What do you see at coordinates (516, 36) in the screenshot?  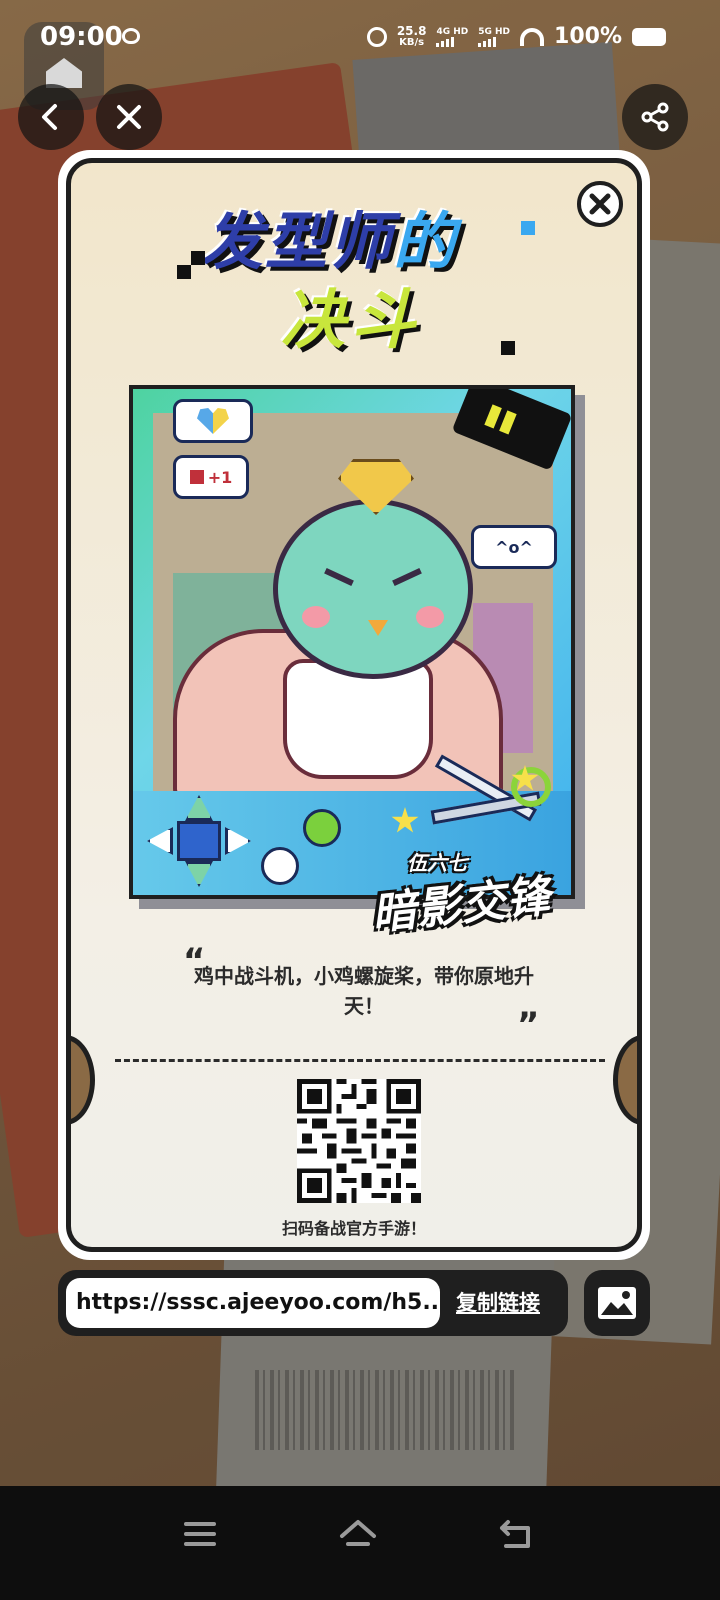 I see `status-indicators: 25.8 KB/s 4G HD 5G HD 100%` at bounding box center [516, 36].